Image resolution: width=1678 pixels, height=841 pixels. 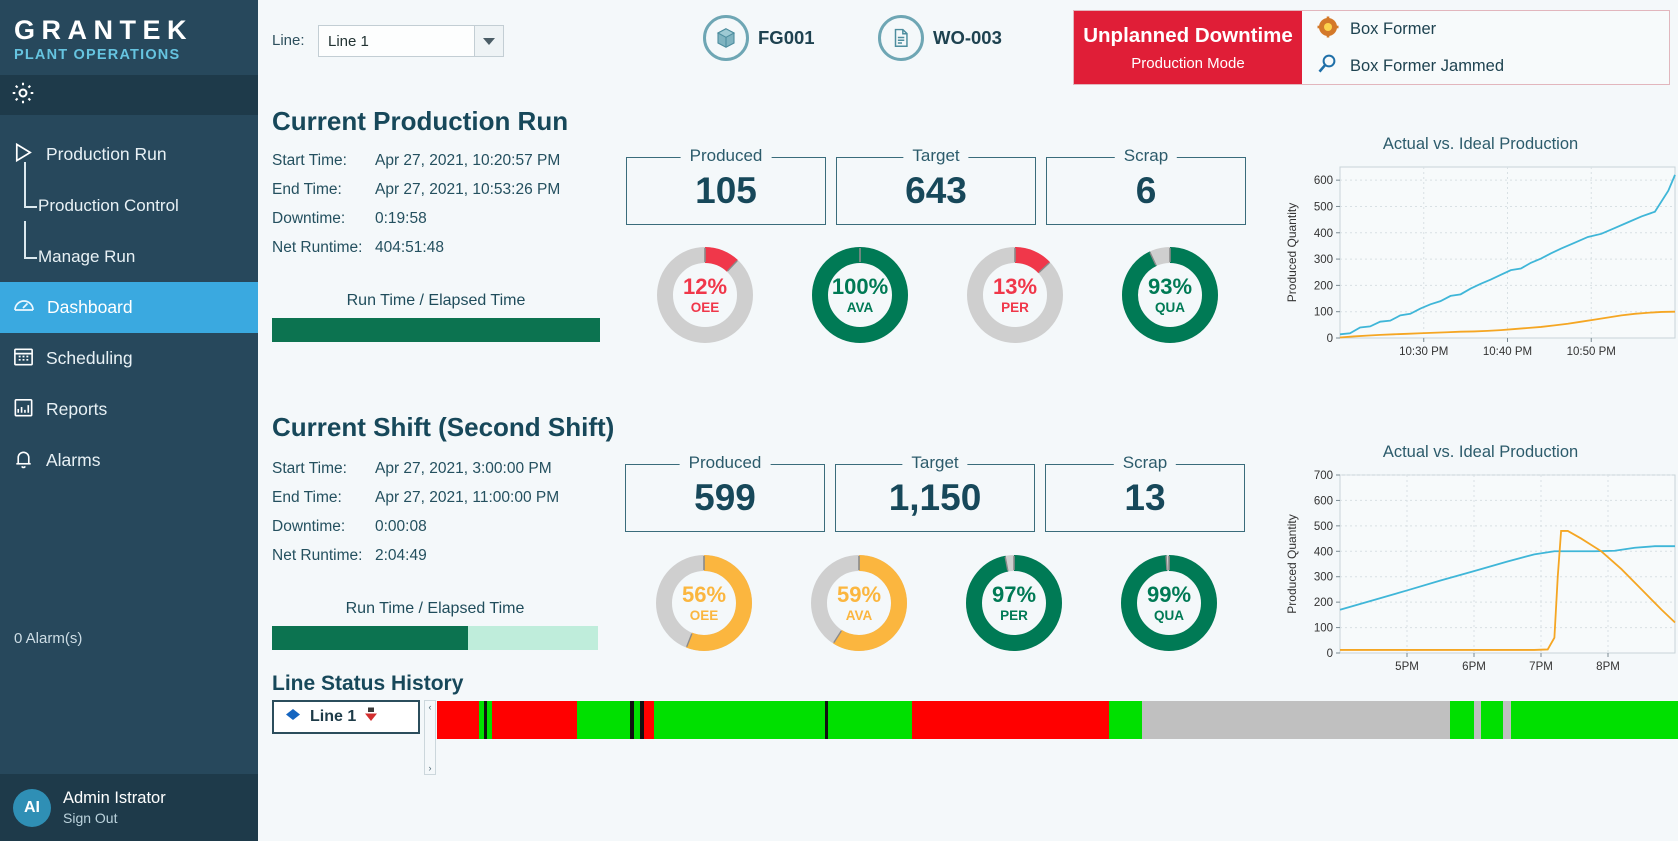 What do you see at coordinates (1492, 29) in the screenshot?
I see `status-reason-row: Box Former` at bounding box center [1492, 29].